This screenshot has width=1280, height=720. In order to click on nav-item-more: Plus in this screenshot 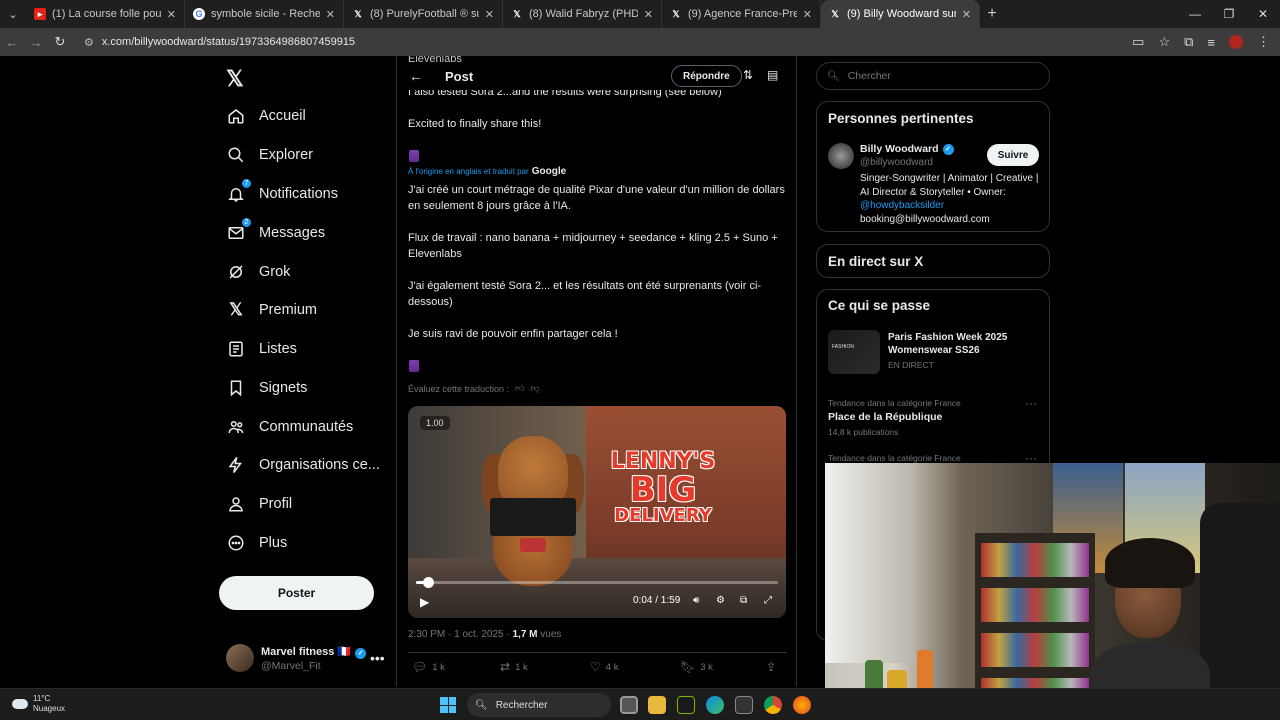, I will do `click(256, 543)`.